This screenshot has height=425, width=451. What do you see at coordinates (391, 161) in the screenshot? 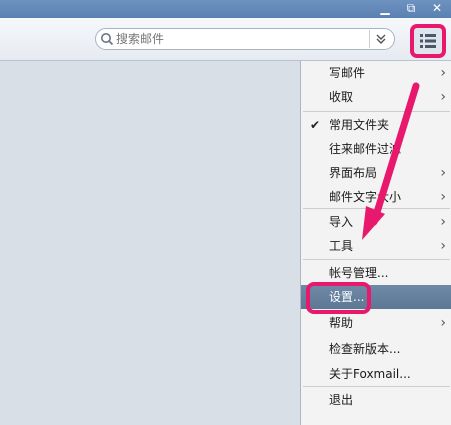
I see `annotation-arrow` at bounding box center [391, 161].